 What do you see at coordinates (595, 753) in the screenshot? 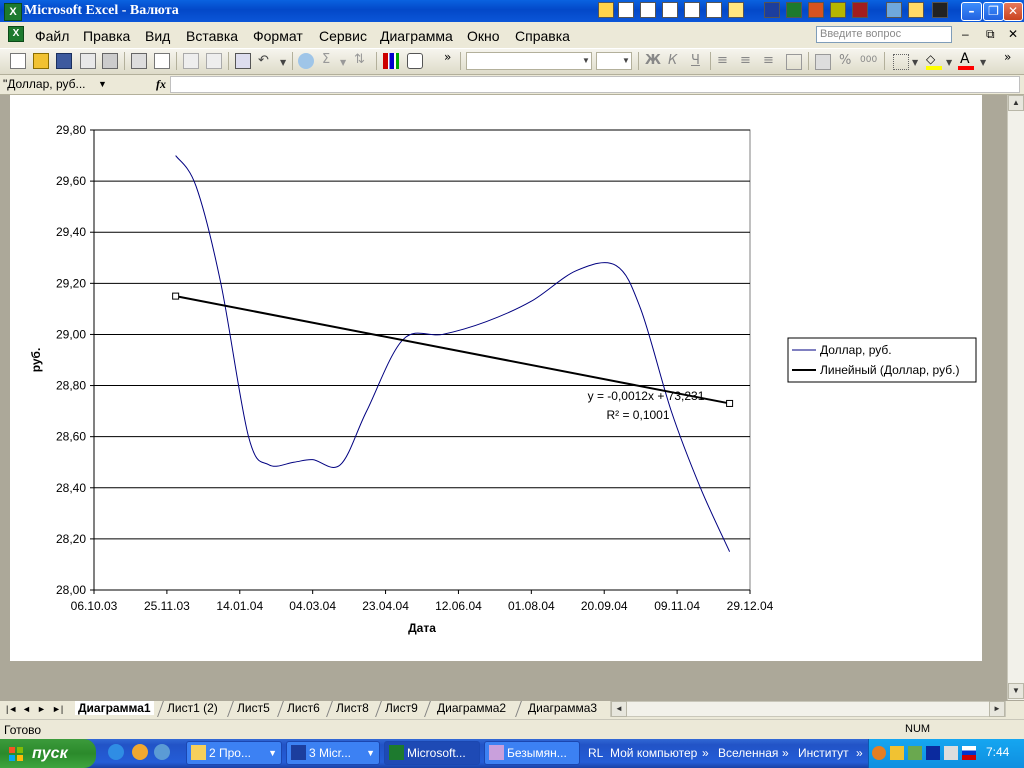
I see `toolbar-link-rl: RL` at bounding box center [595, 753].